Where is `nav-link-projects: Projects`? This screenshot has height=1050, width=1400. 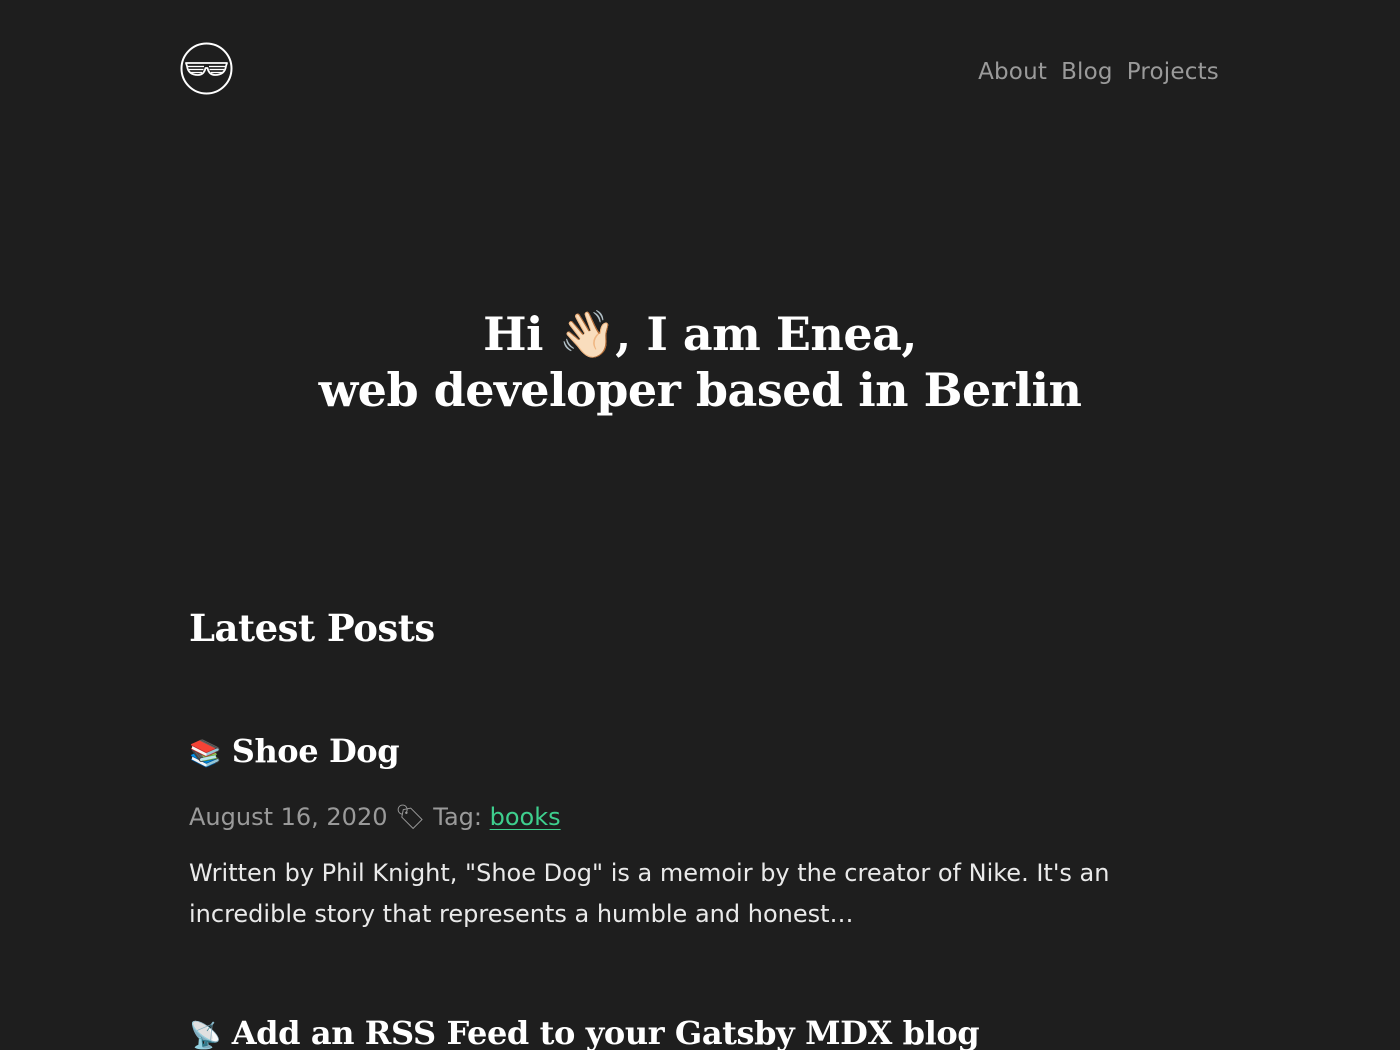 nav-link-projects: Projects is located at coordinates (1173, 72).